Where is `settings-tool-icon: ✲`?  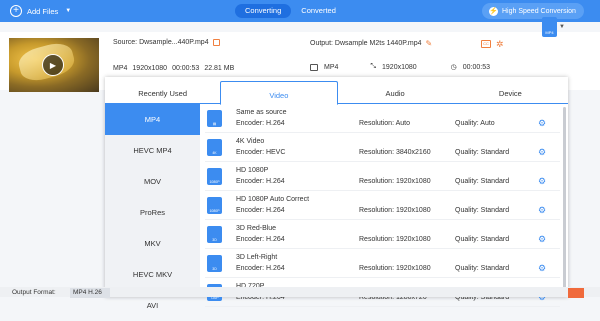 settings-tool-icon: ✲ is located at coordinates (500, 44).